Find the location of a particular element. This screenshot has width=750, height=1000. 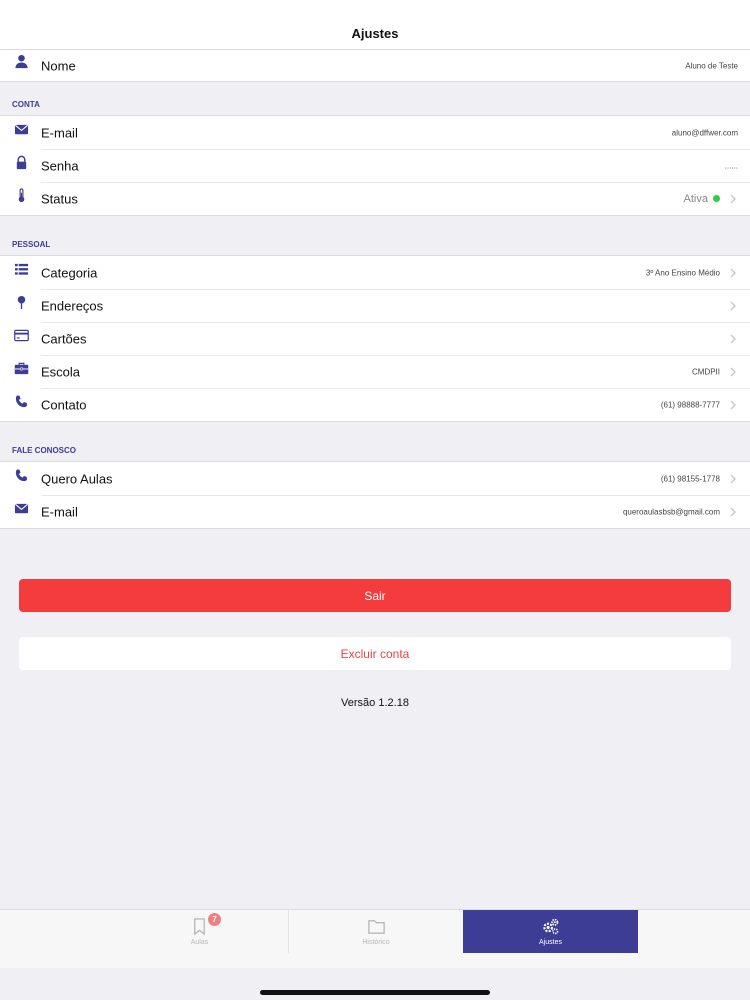

contato-value: (61) 98888-7777 is located at coordinates (690, 404).